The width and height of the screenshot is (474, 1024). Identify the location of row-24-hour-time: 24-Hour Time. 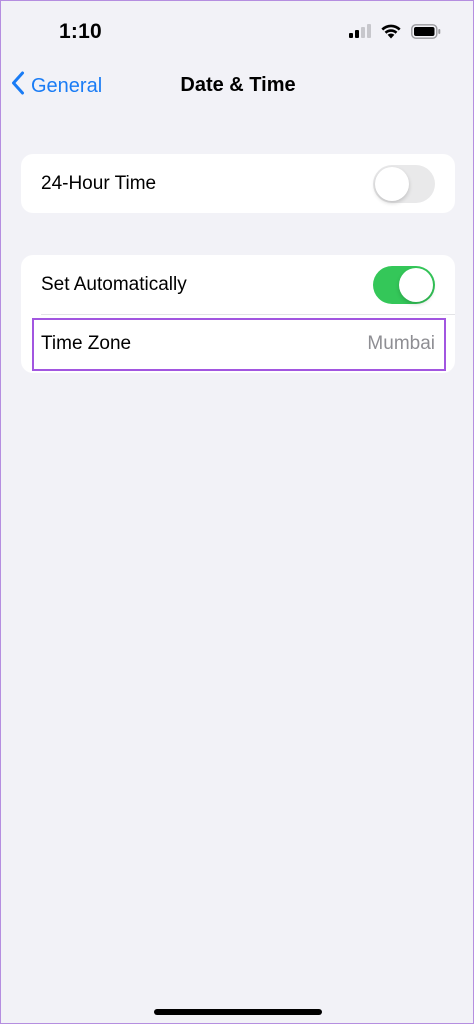
(238, 183).